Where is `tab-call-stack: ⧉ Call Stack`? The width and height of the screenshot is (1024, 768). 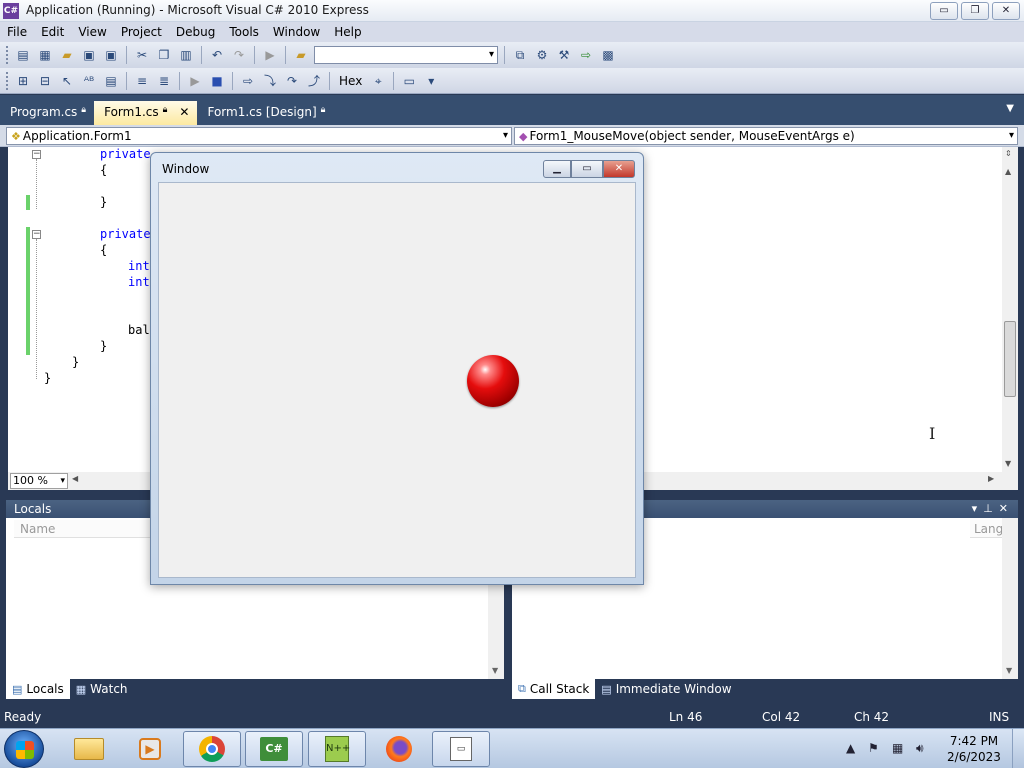
tab-call-stack: ⧉ Call Stack is located at coordinates (554, 689).